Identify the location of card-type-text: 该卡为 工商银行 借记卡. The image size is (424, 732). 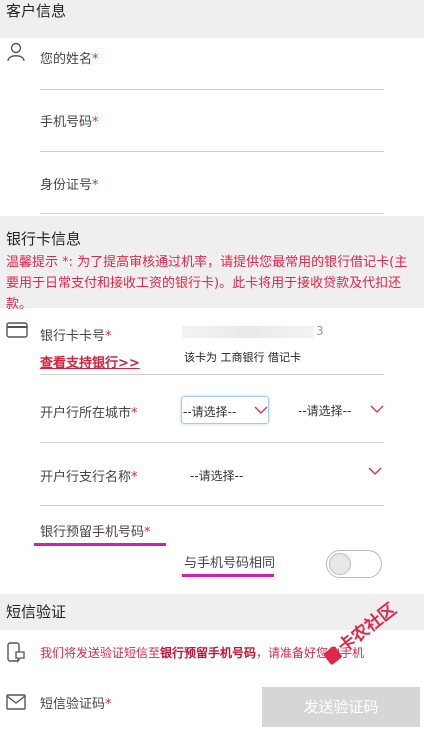
(242, 357).